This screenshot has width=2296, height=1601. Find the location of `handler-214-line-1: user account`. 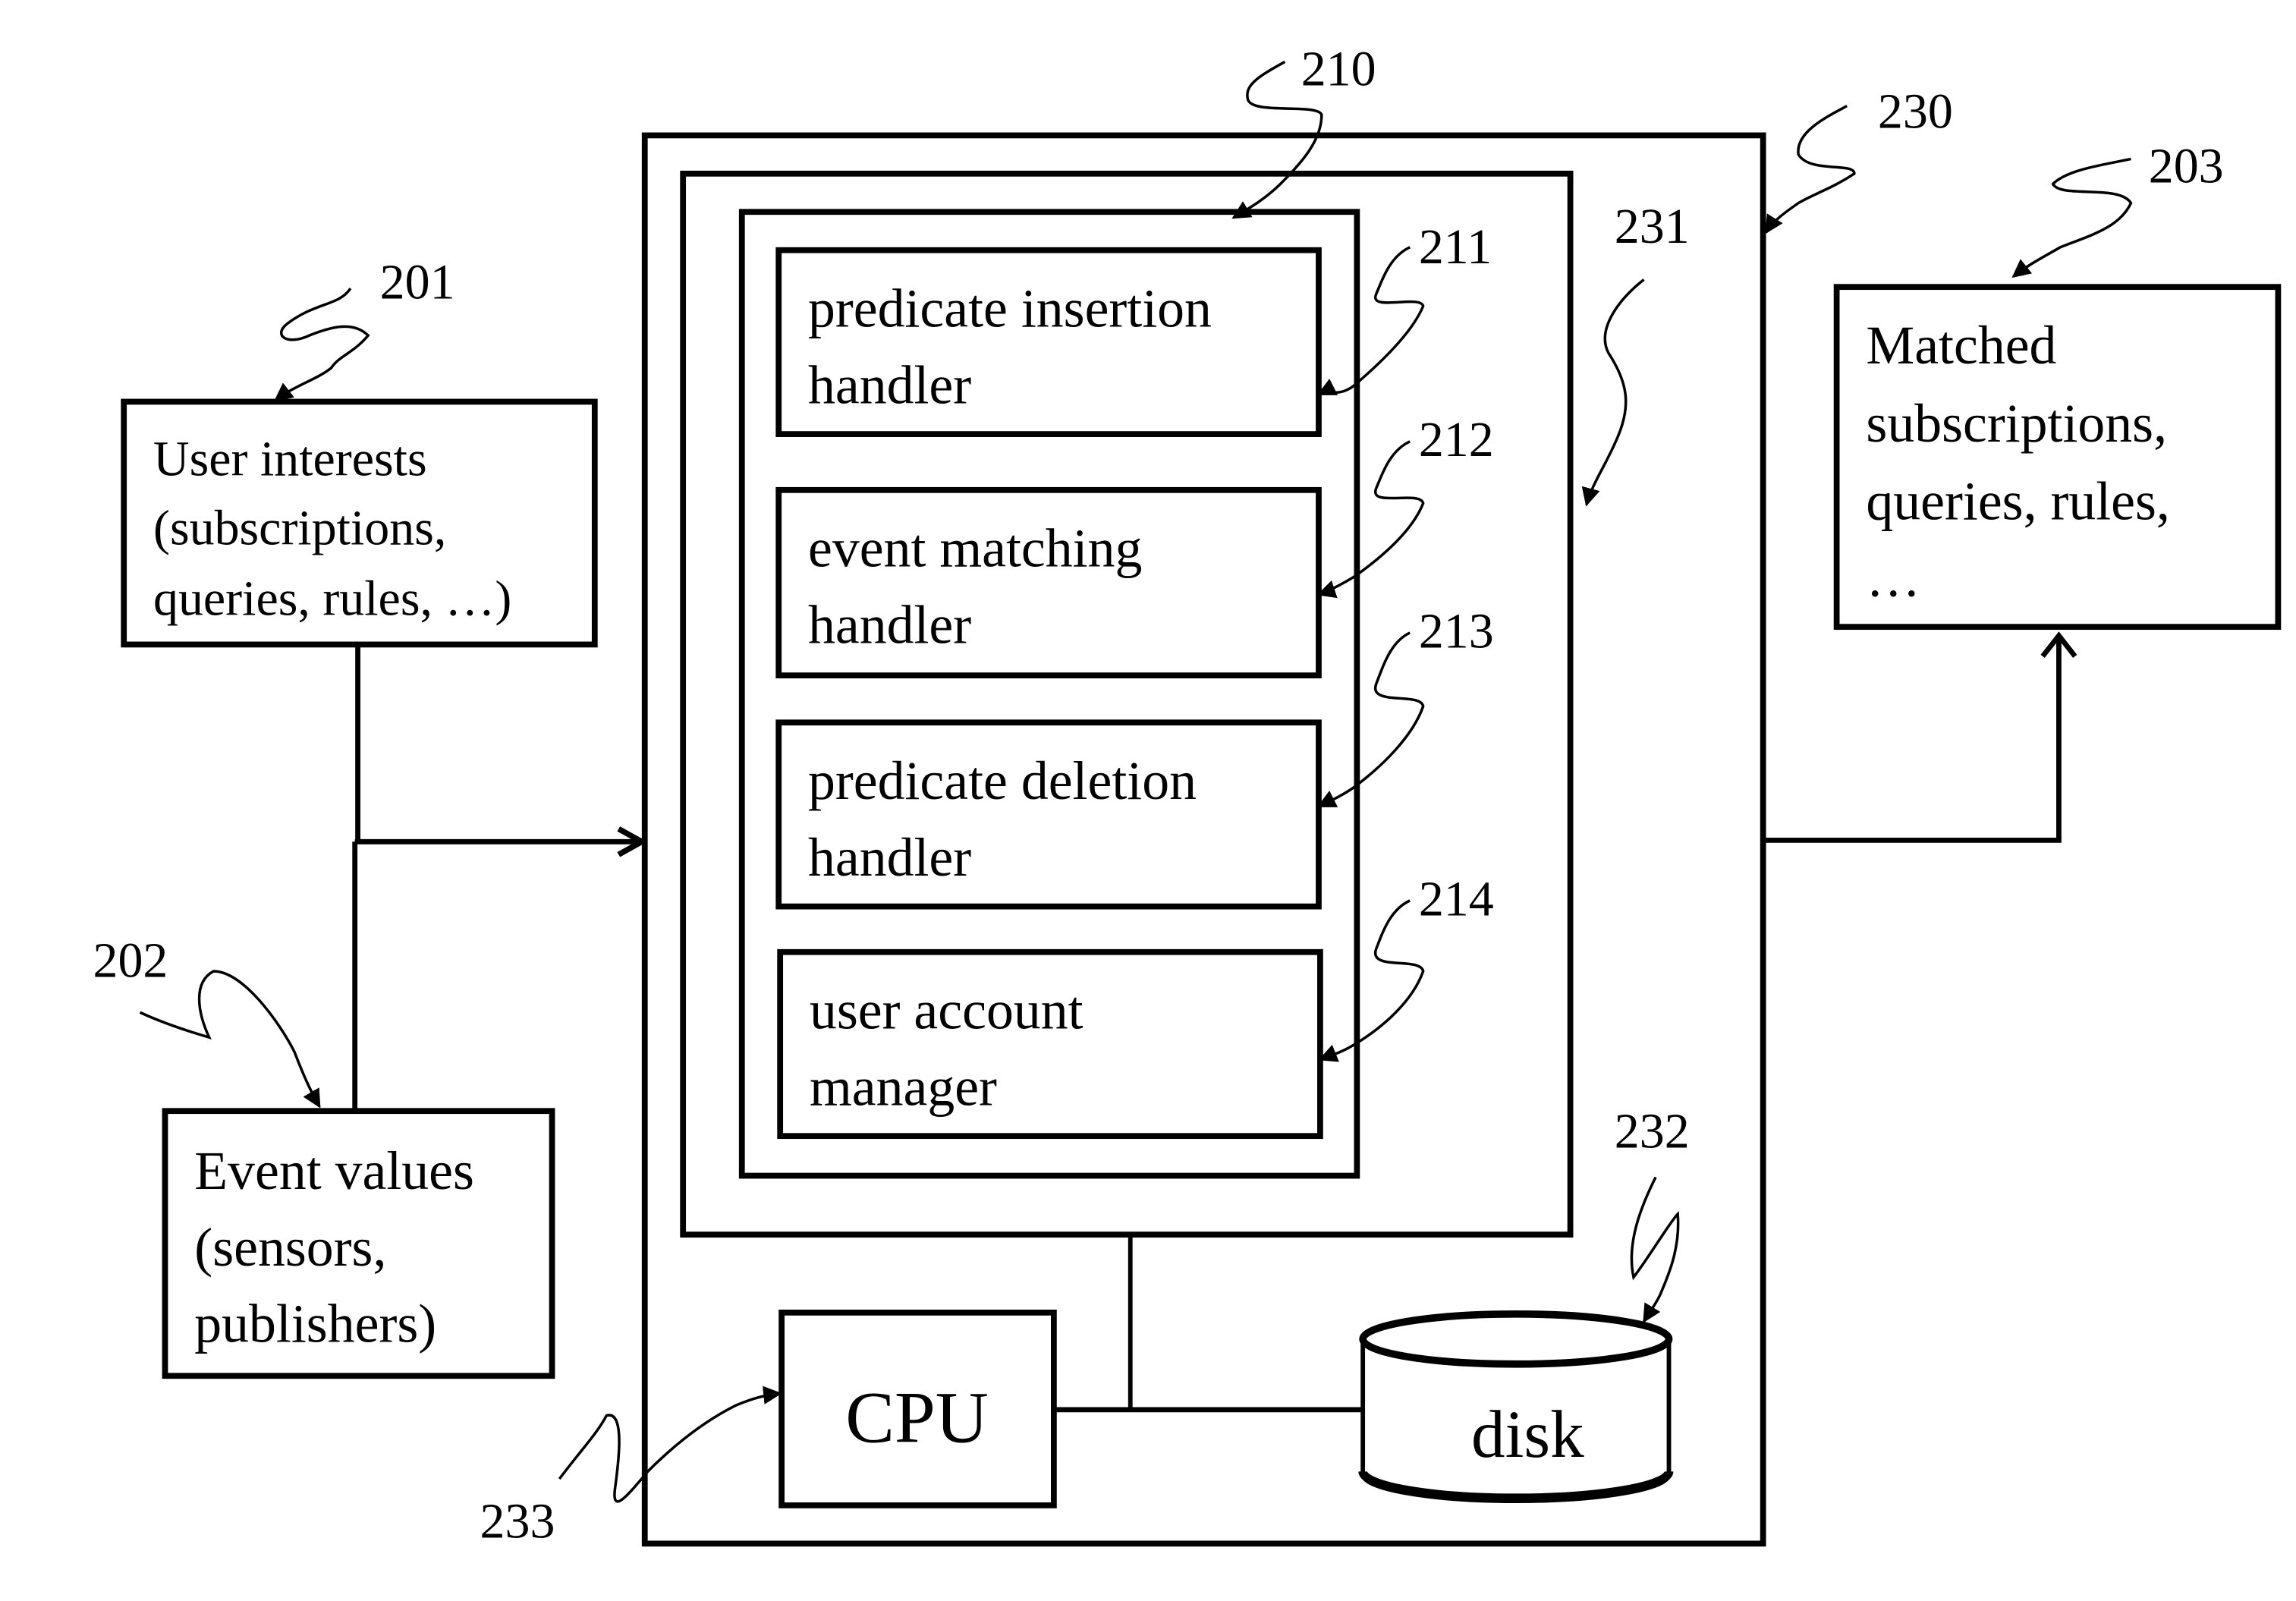

handler-214-line-1: user account is located at coordinates (947, 1010).